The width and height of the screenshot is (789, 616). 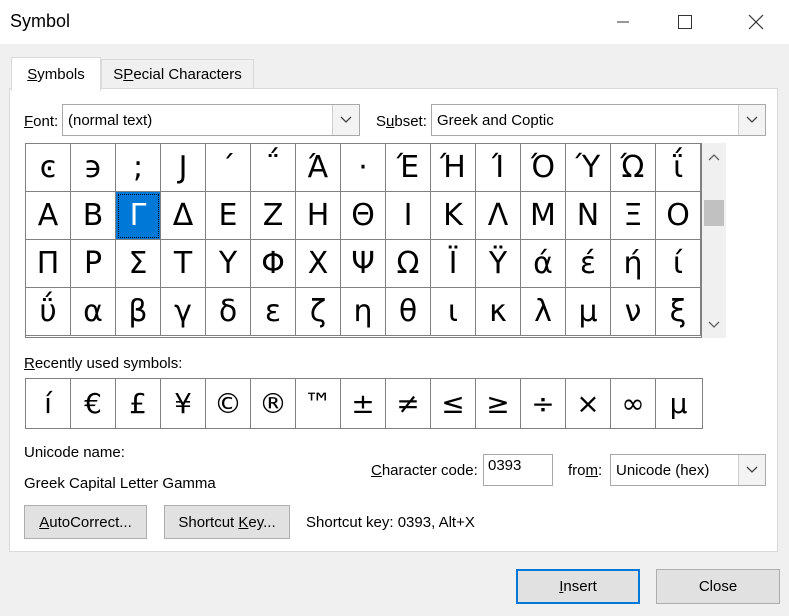 What do you see at coordinates (228, 216) in the screenshot?
I see `symbol-cell: Ε` at bounding box center [228, 216].